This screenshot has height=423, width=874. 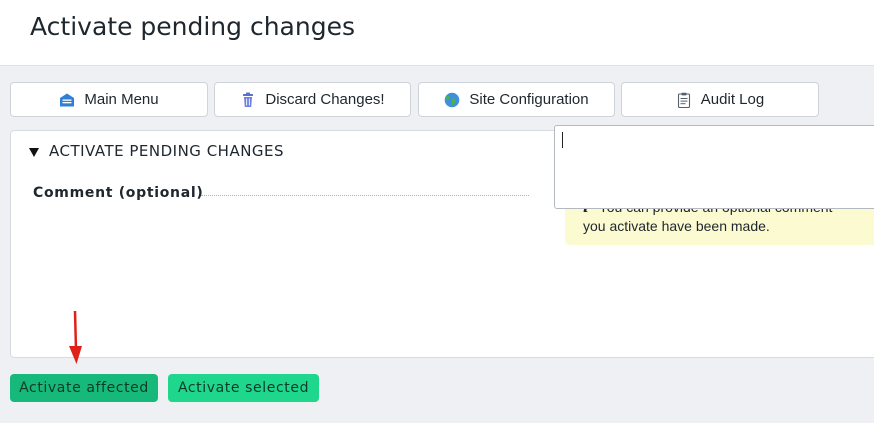 I want to click on comment-label: Comment (optional), so click(x=118, y=193).